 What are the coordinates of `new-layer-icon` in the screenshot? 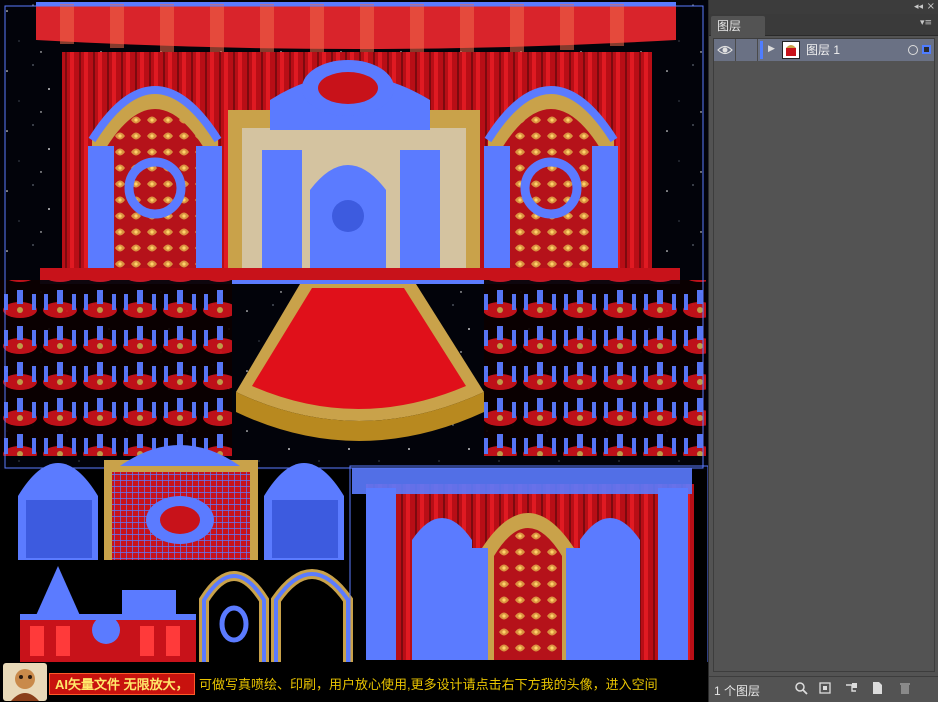 It's located at (877, 689).